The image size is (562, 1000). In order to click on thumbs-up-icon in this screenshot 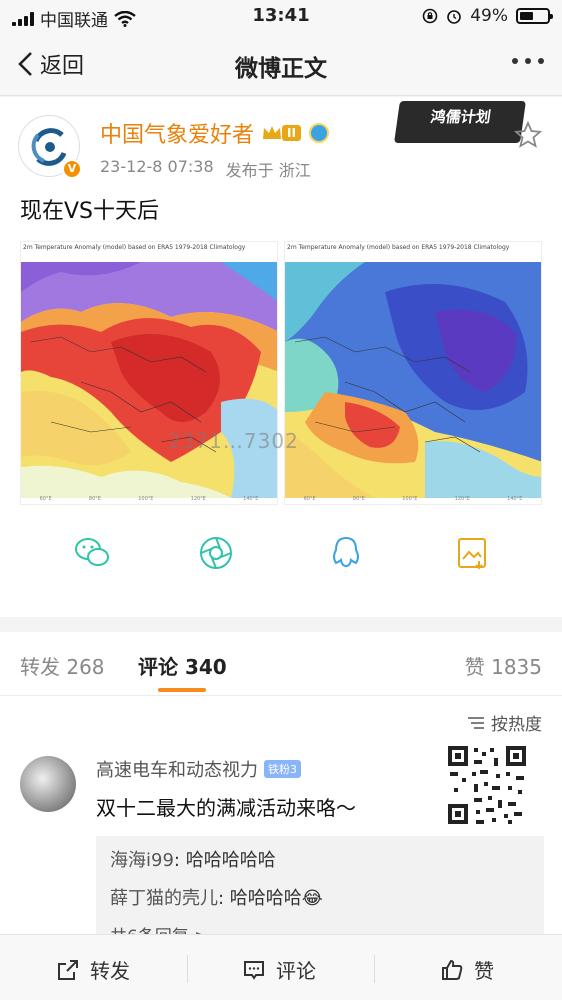, I will do `click(452, 969)`.